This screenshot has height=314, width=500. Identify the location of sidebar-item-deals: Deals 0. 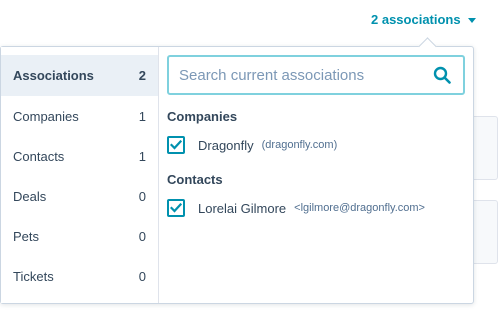
(79, 196).